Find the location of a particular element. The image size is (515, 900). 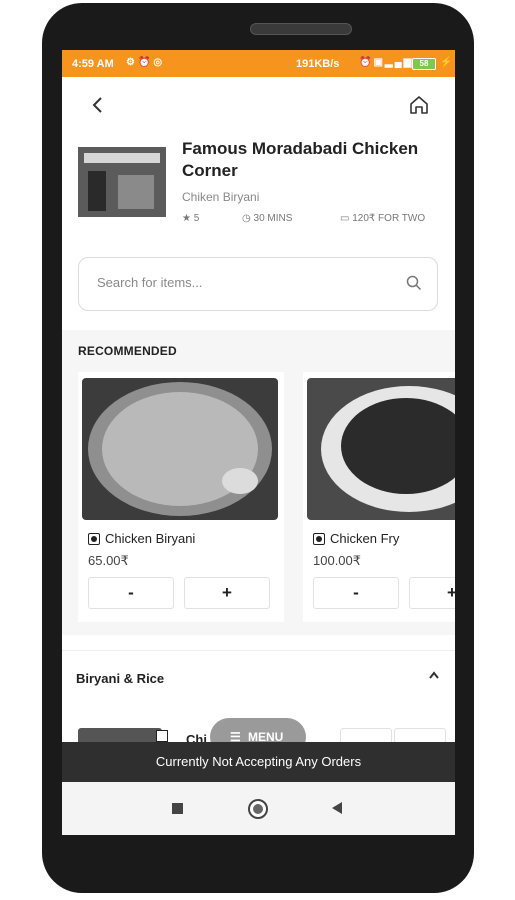

charging-icon: ⚡ is located at coordinates (446, 62).